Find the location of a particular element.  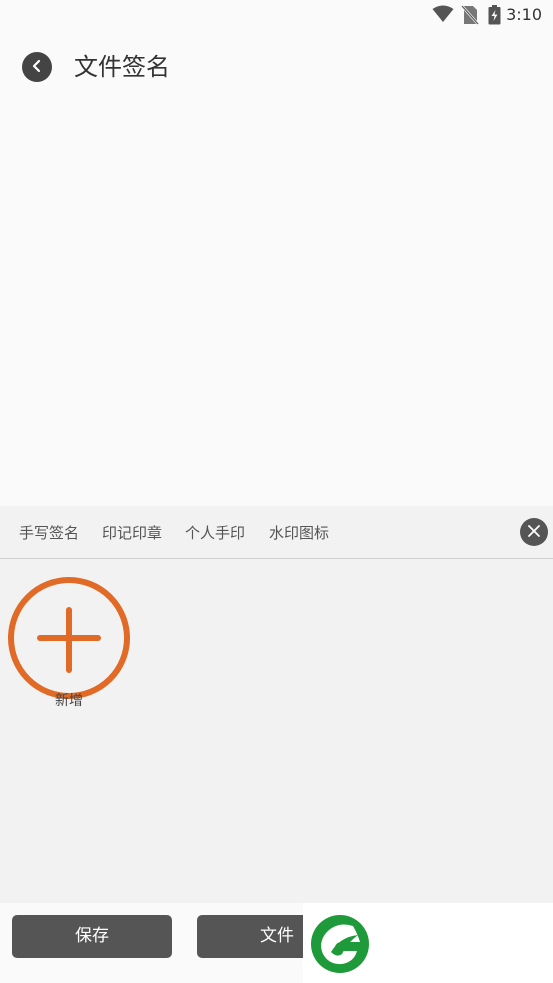

panel-close-button is located at coordinates (534, 532).